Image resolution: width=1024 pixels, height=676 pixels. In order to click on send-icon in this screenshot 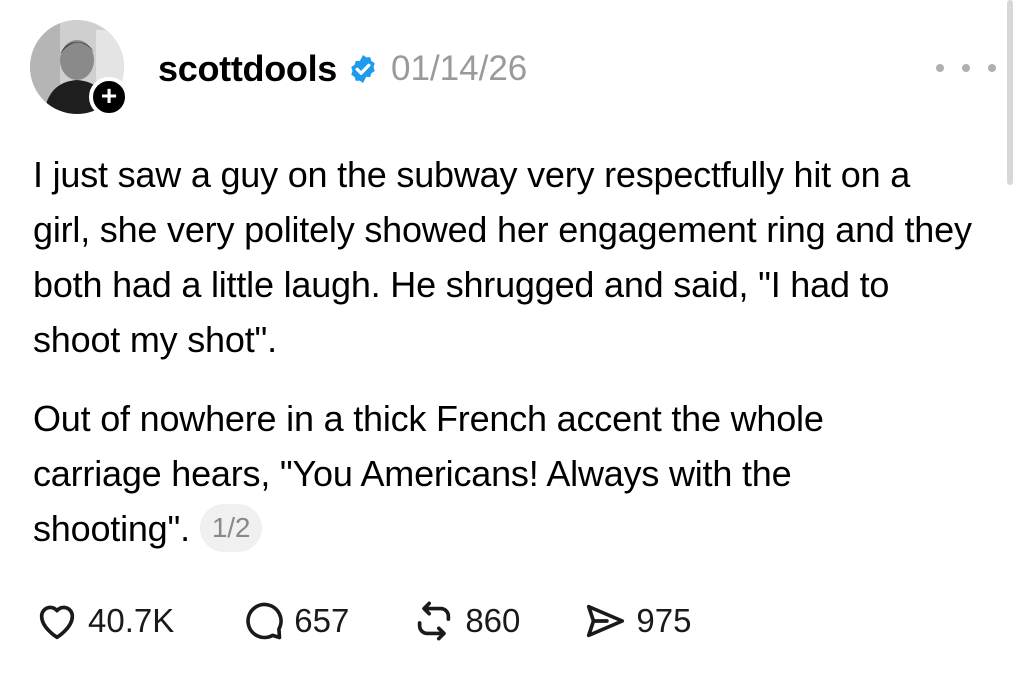, I will do `click(605, 621)`.